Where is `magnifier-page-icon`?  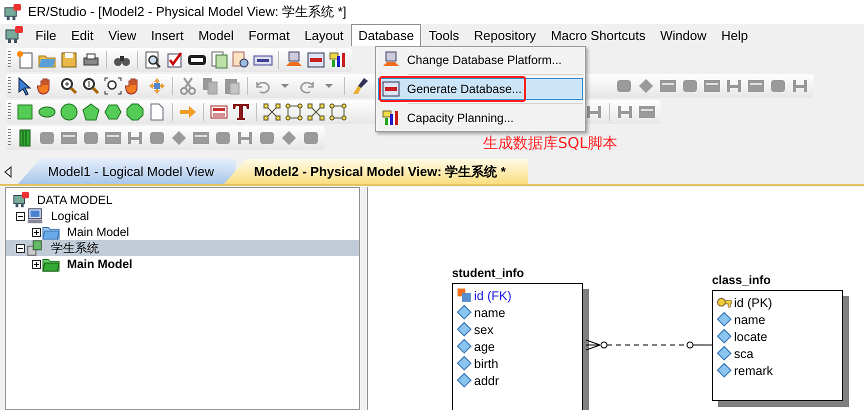
magnifier-page-icon is located at coordinates (153, 60).